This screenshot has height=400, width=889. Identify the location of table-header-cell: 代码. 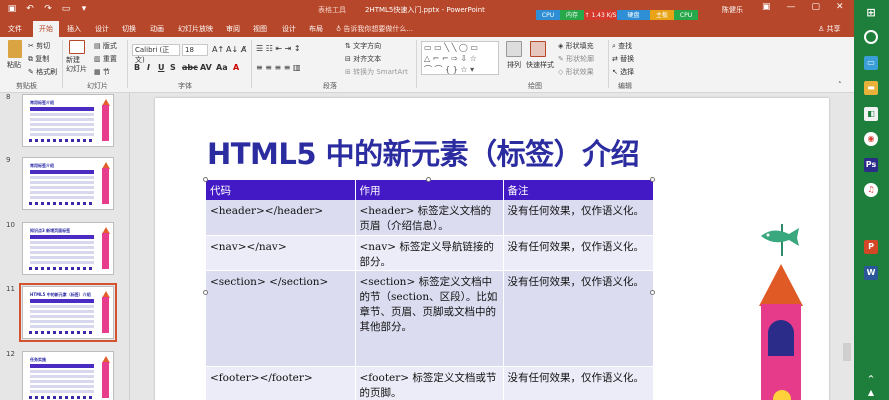
(281, 190).